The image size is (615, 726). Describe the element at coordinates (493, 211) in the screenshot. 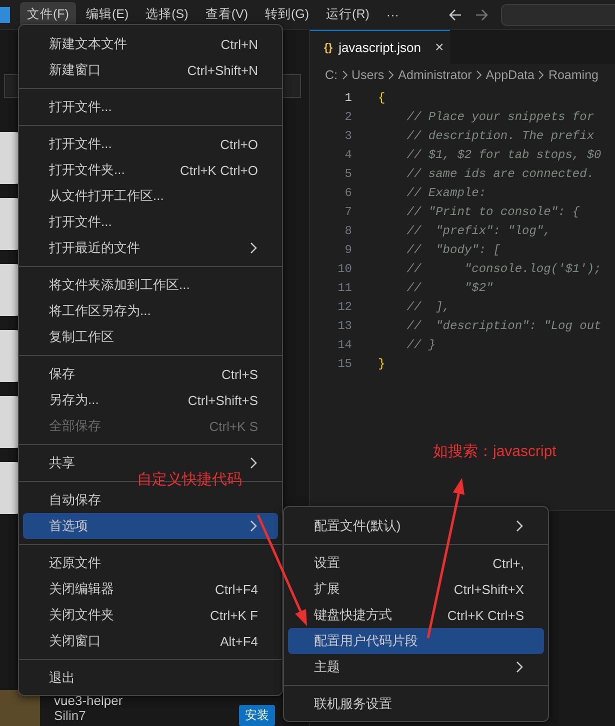

I see `code-line: // "Print to console": {` at that location.